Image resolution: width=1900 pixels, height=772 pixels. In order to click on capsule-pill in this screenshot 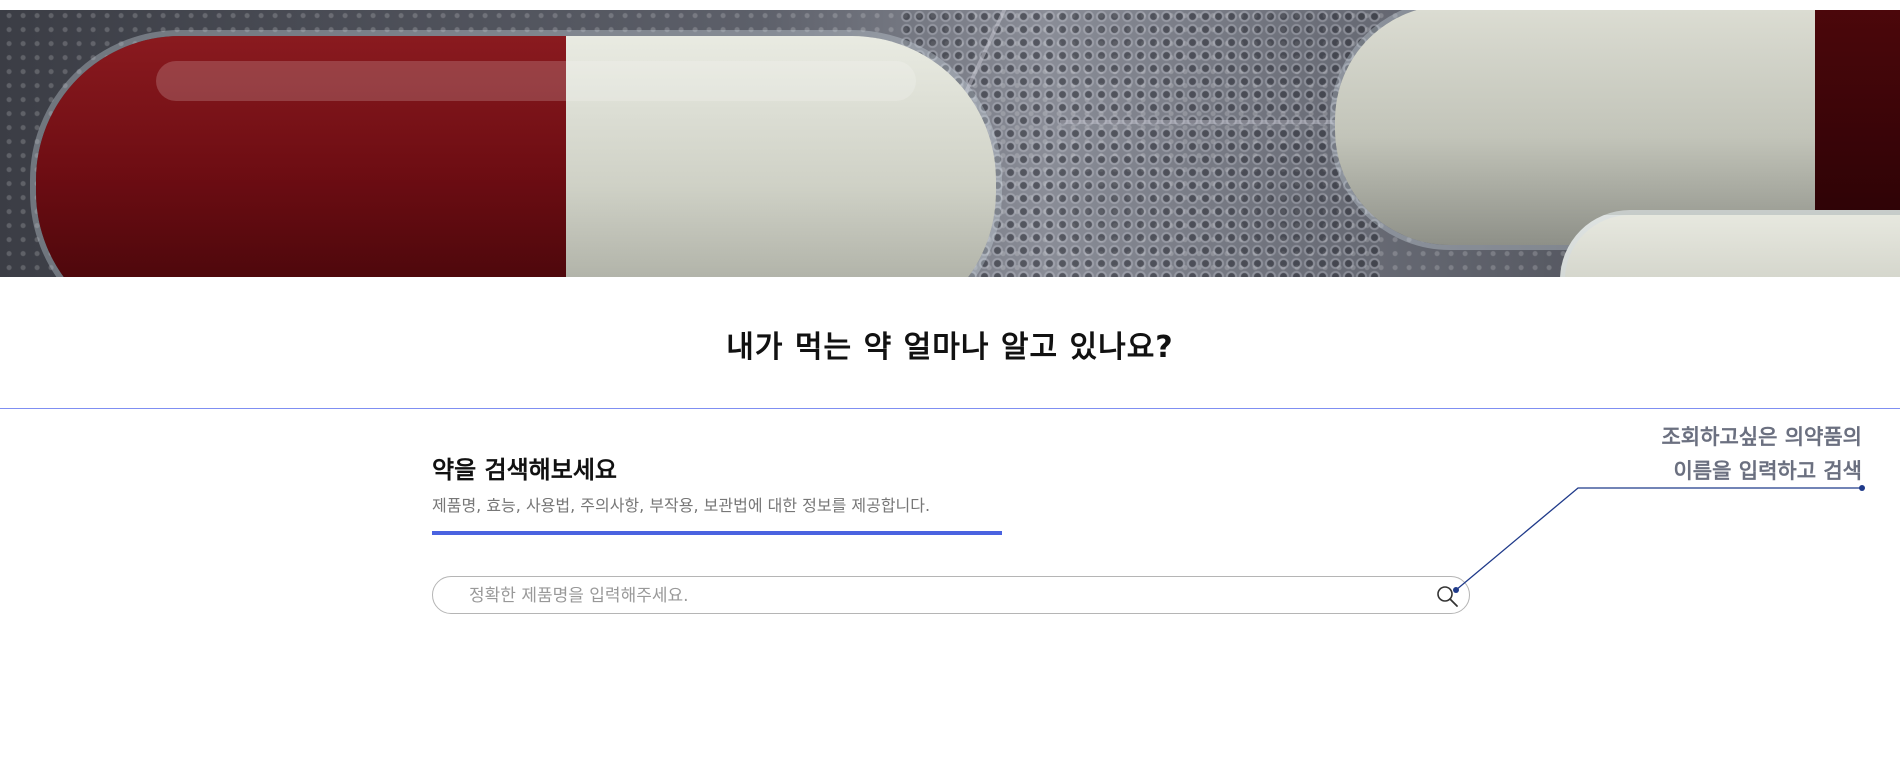, I will do `click(1730, 243)`.